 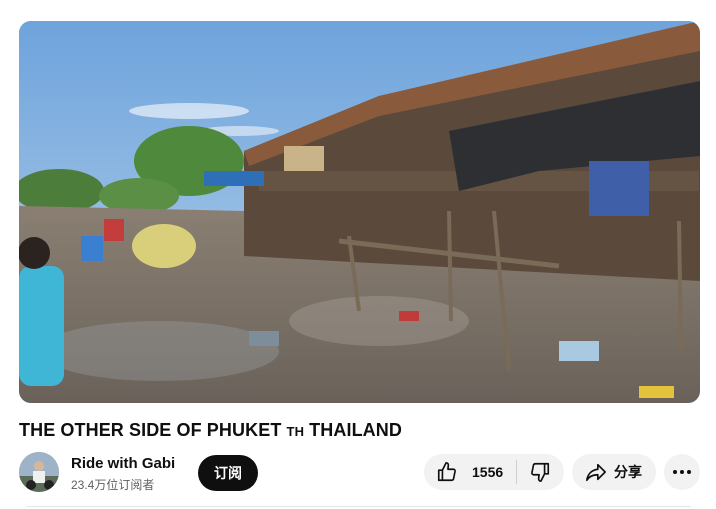 What do you see at coordinates (113, 485) in the screenshot?
I see `subscriber-count: 23.4万位订阅者` at bounding box center [113, 485].